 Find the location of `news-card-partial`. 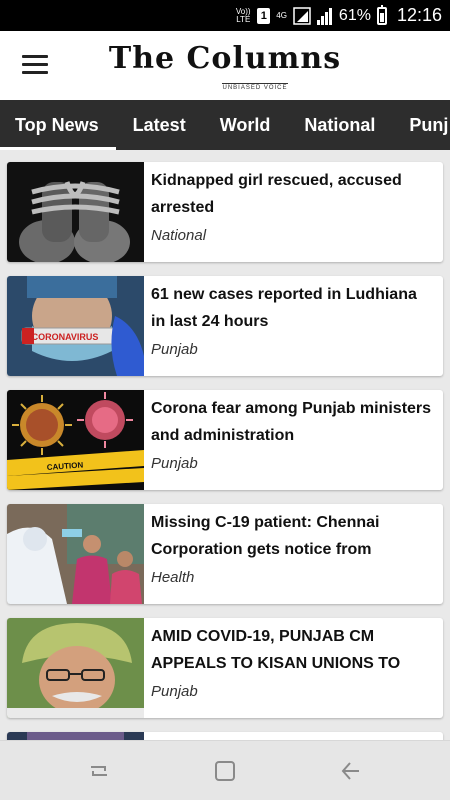

news-card-partial is located at coordinates (225, 736).